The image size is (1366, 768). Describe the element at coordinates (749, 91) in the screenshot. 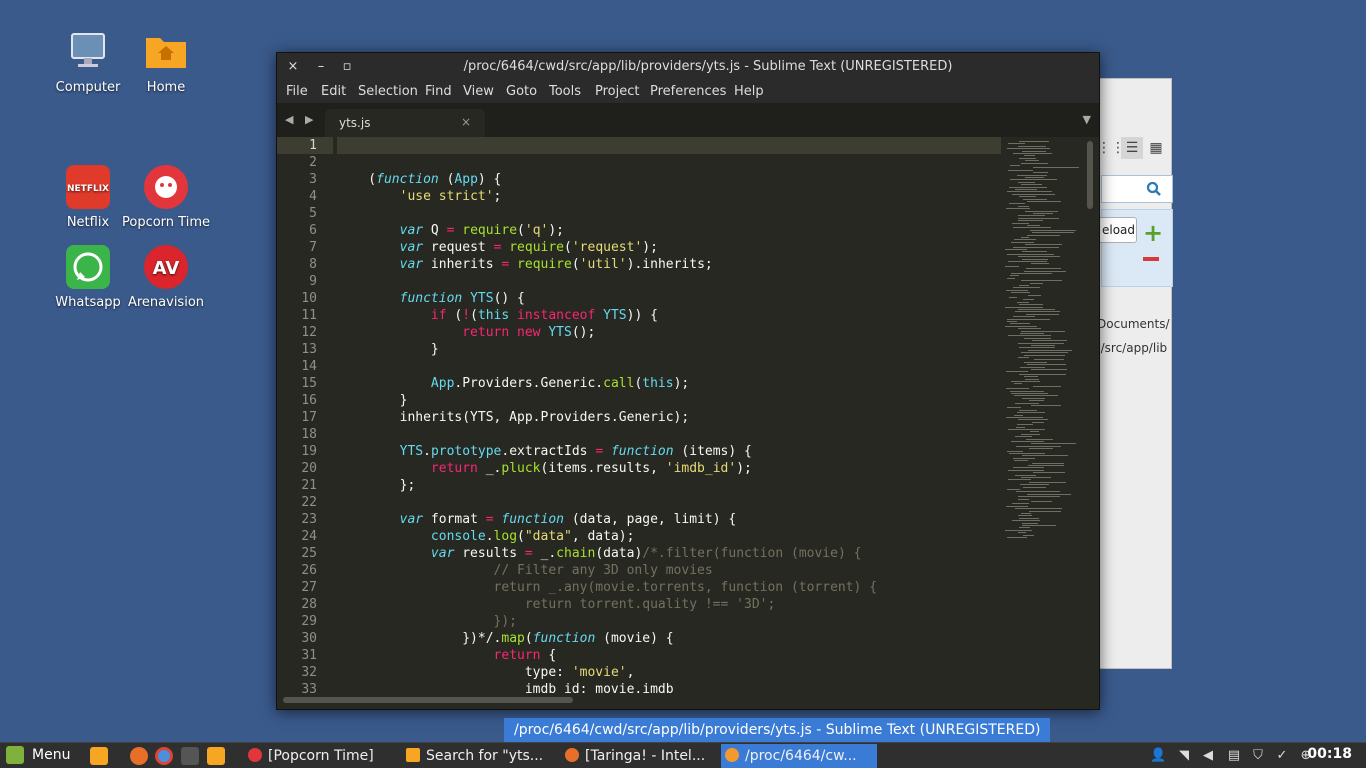

I see `menu-help: Help` at that location.